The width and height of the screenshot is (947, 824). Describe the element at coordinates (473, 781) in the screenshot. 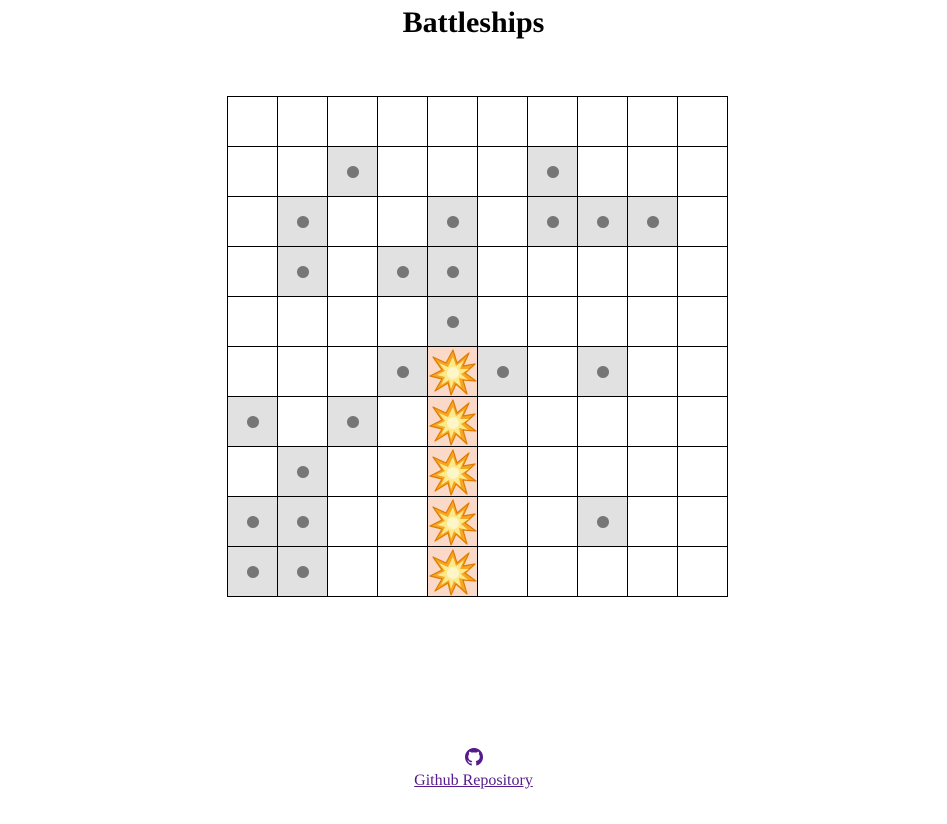

I see `github-repository-link: Github Repository` at that location.